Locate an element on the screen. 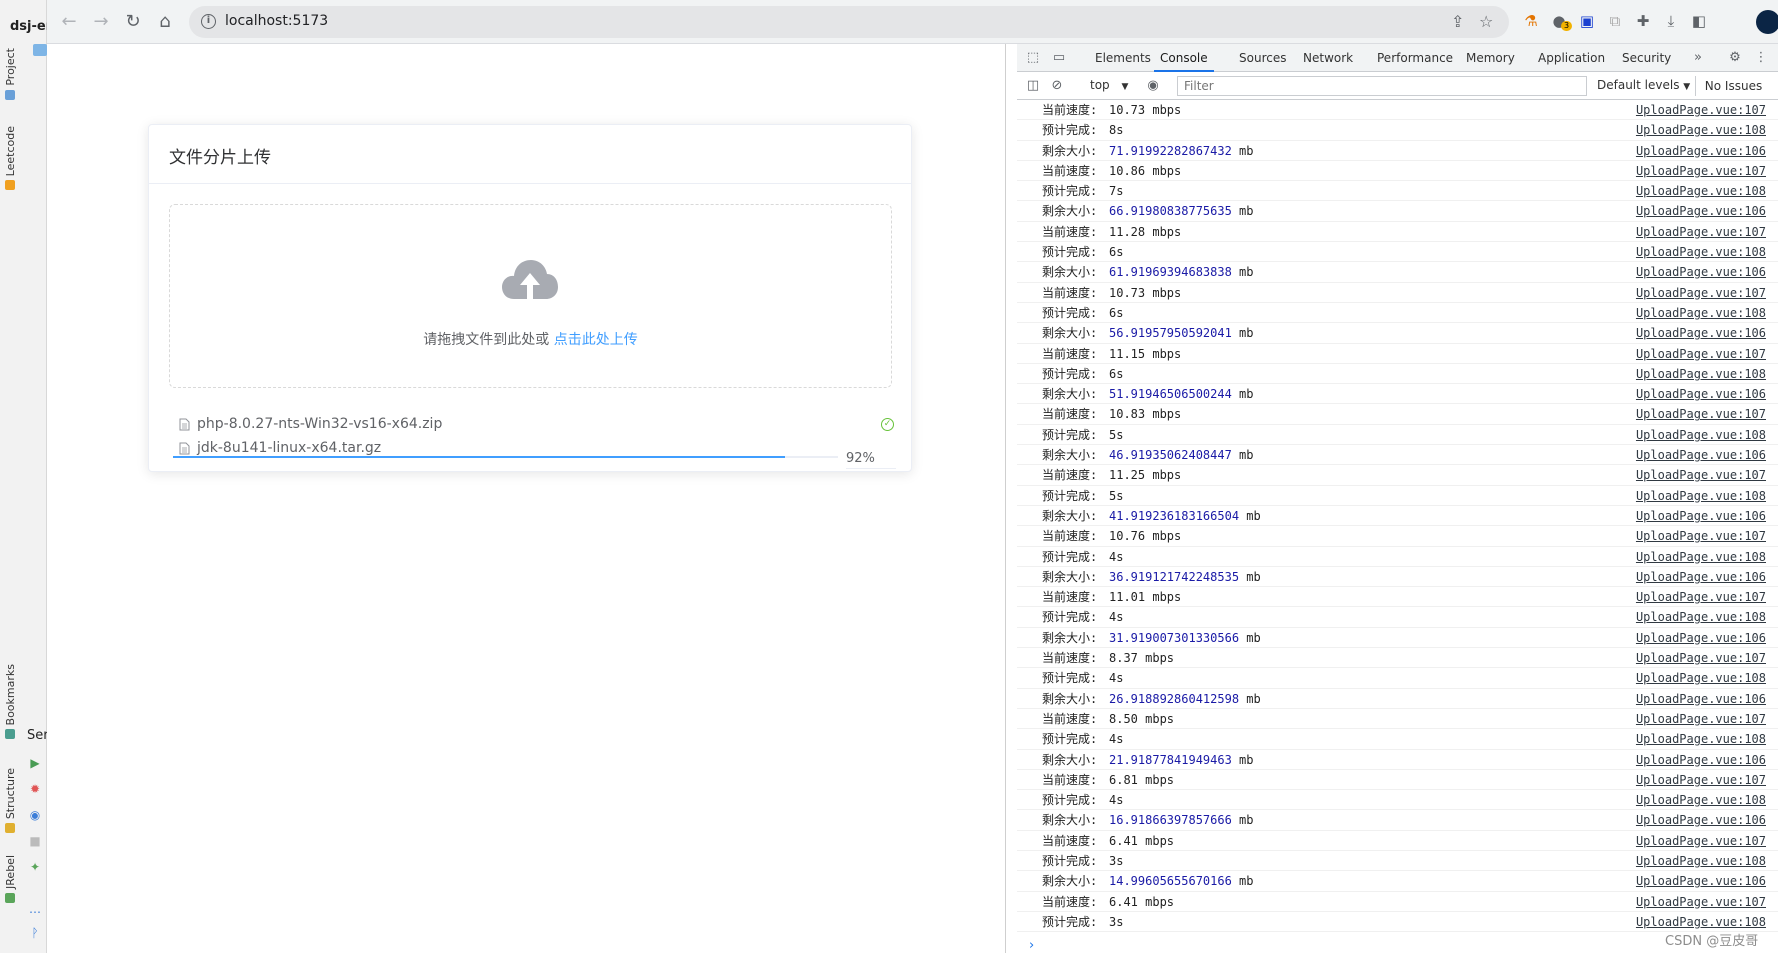  tab-performance: Performance is located at coordinates (1415, 58).